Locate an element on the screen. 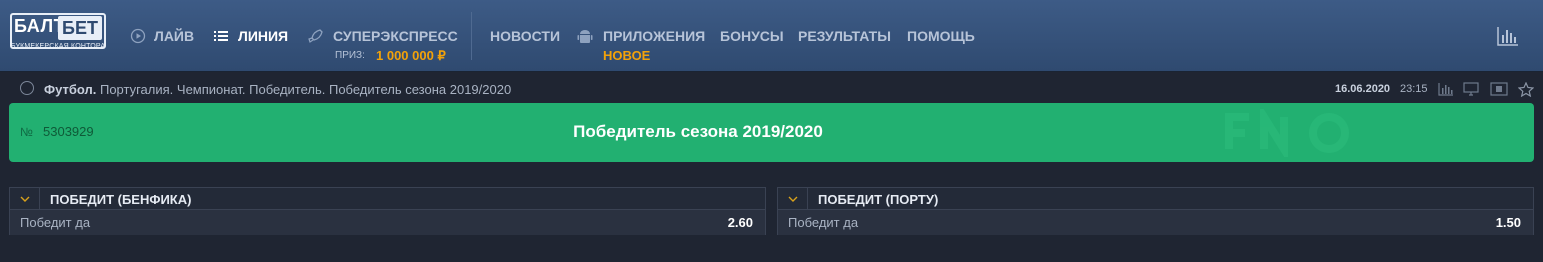  list-icon is located at coordinates (221, 37).